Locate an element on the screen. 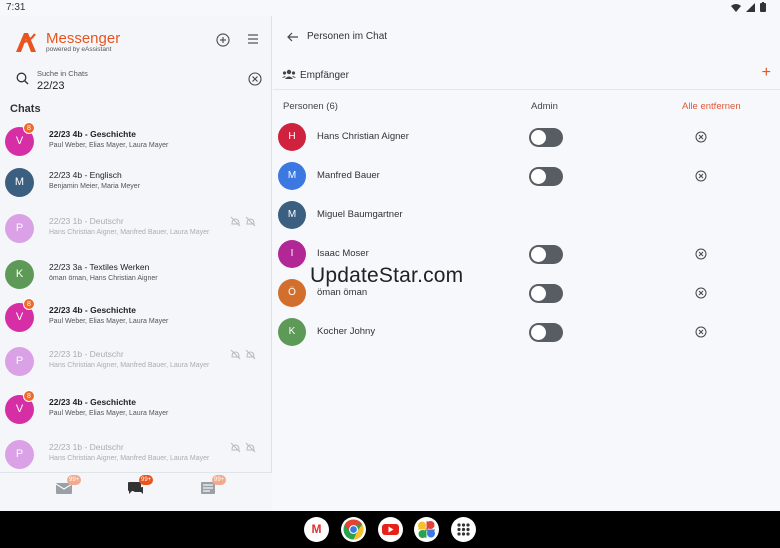  chats-heading: Chats is located at coordinates (25, 109).